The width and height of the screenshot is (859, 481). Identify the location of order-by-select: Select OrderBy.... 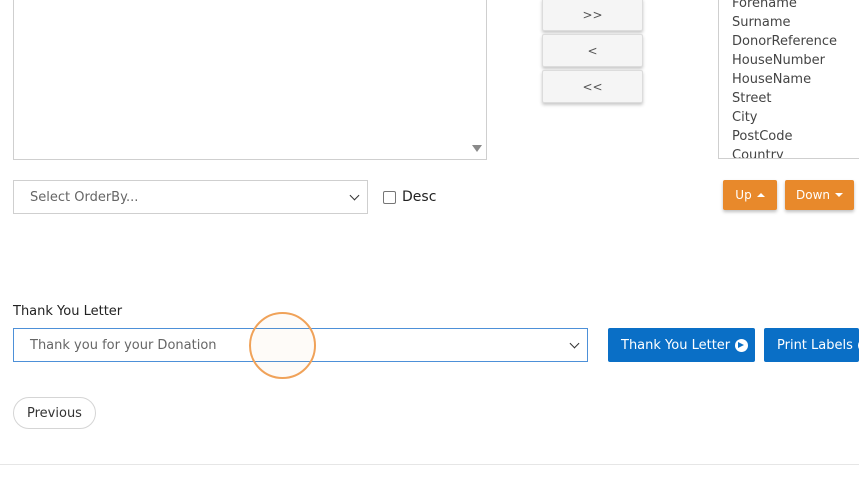
(190, 197).